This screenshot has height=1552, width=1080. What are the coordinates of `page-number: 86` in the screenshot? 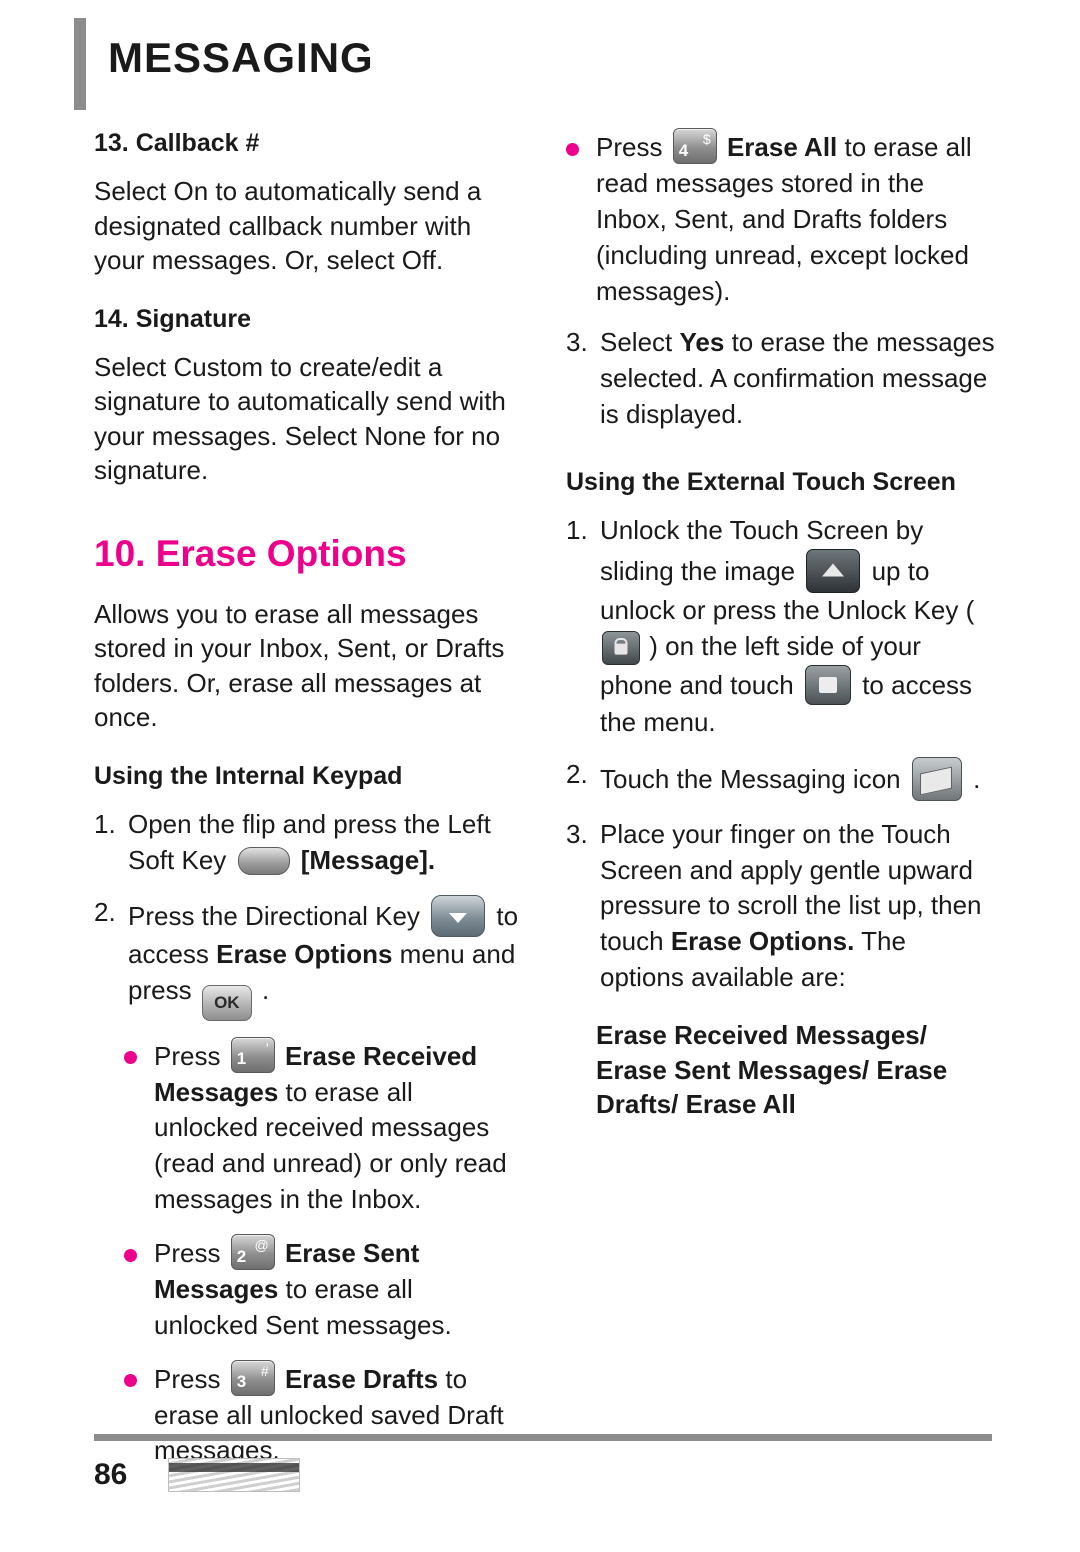 It's located at (111, 1474).